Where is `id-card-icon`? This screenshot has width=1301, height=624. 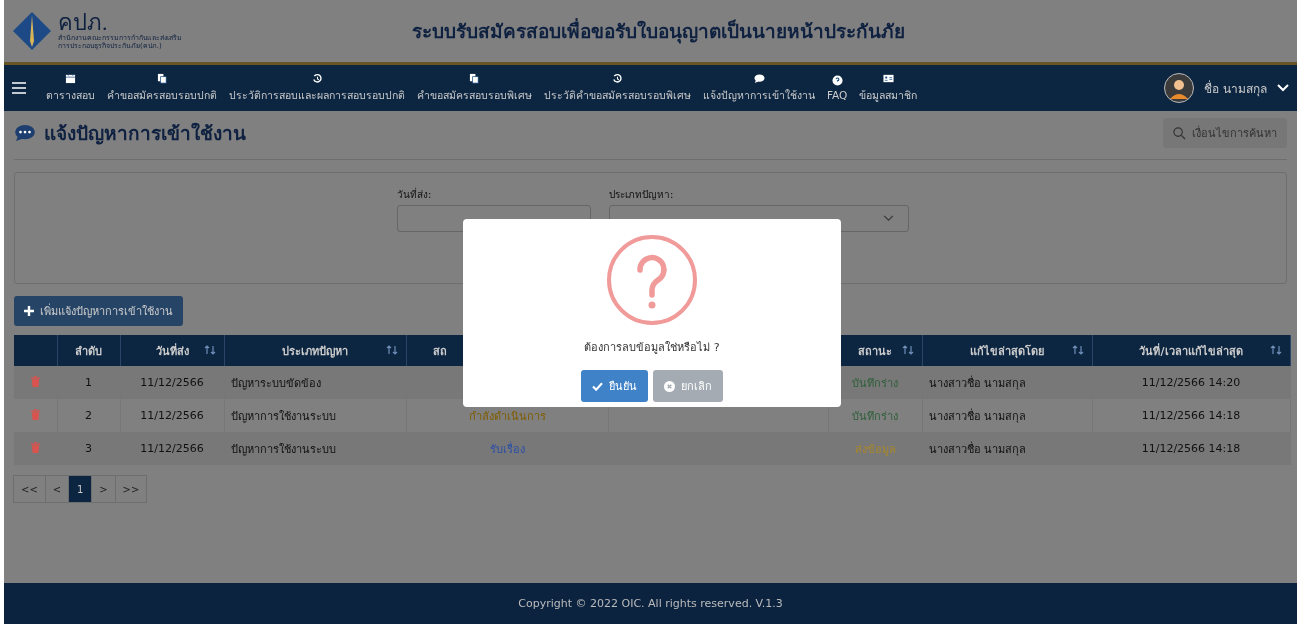
id-card-icon is located at coordinates (888, 78).